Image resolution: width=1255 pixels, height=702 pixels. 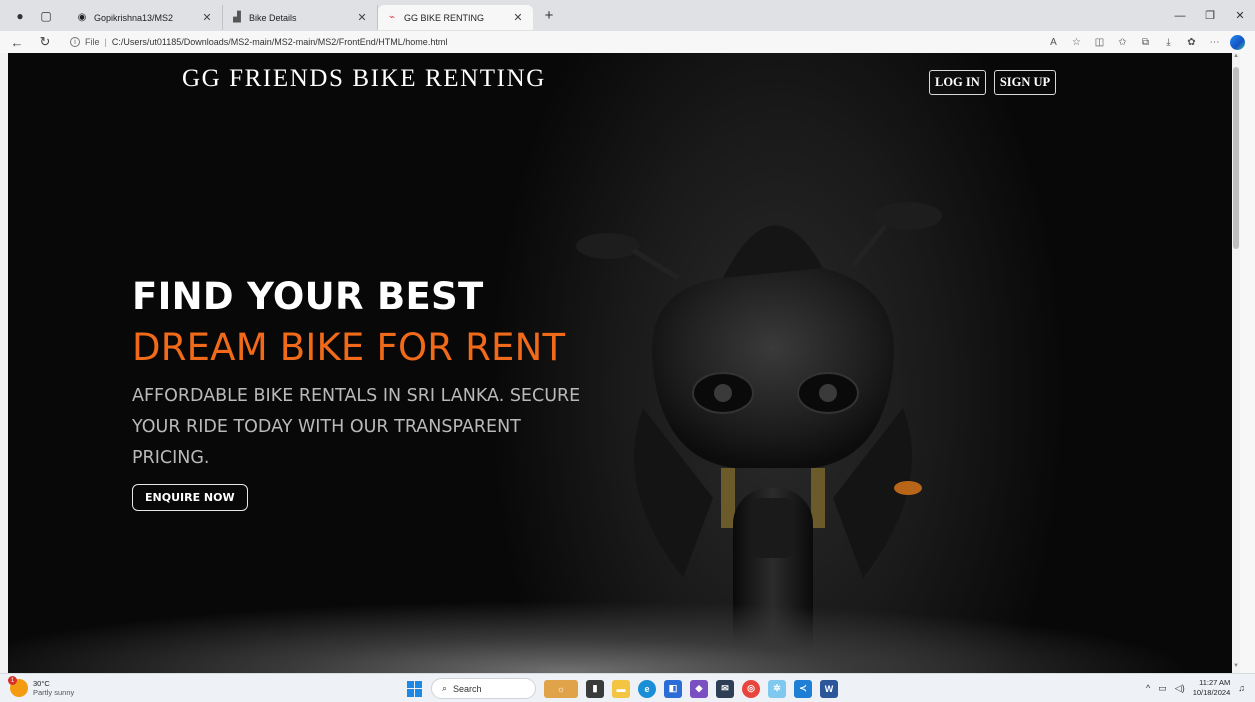 I want to click on downloads-icon: ⤓, so click(x=1168, y=42).